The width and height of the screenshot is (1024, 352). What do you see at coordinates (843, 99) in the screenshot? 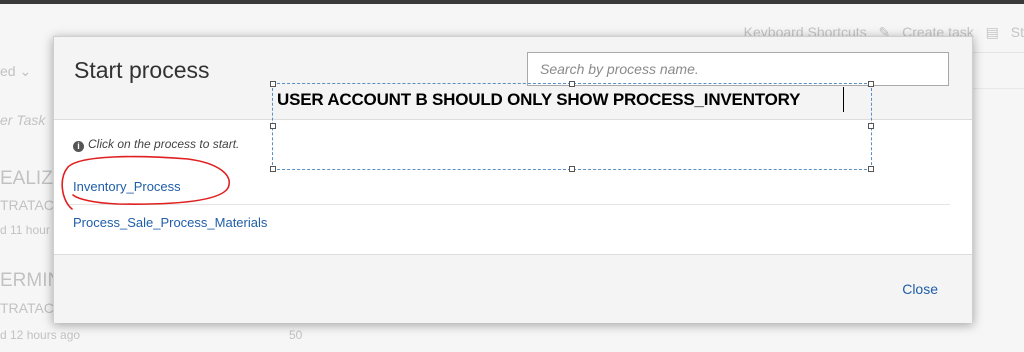
I see `text-caret` at bounding box center [843, 99].